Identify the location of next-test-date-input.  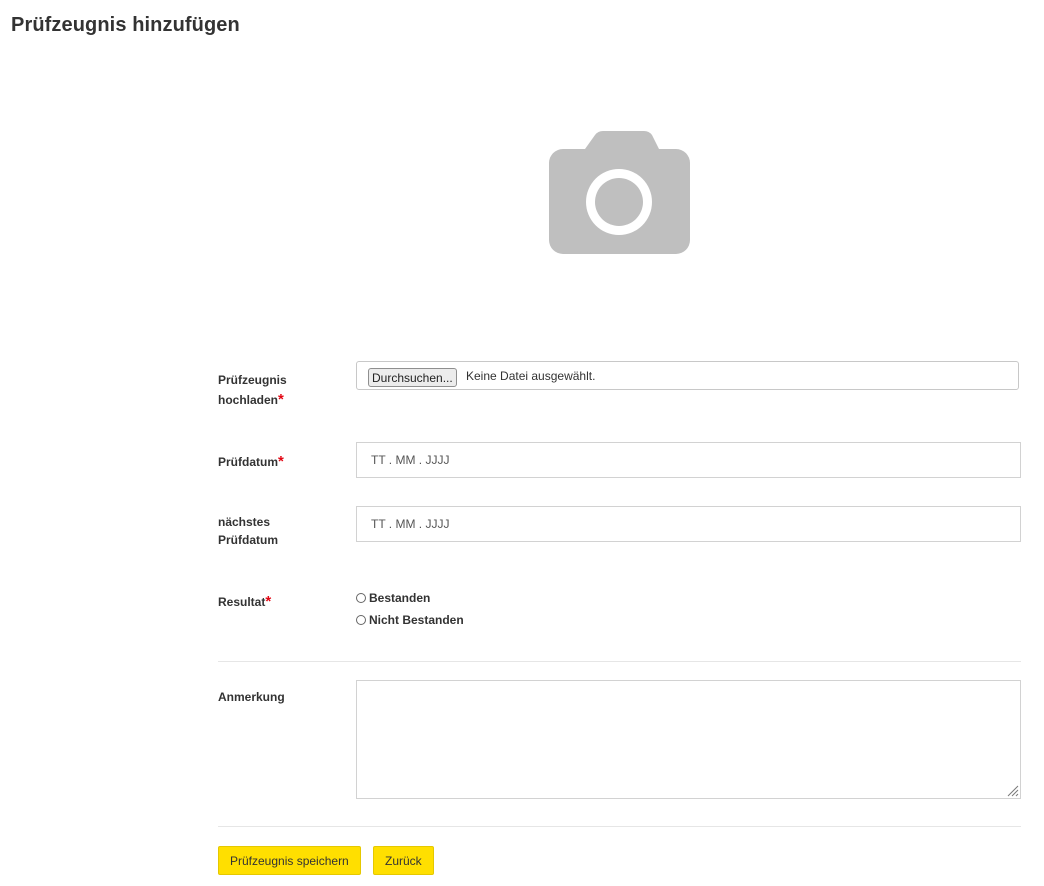
(688, 524).